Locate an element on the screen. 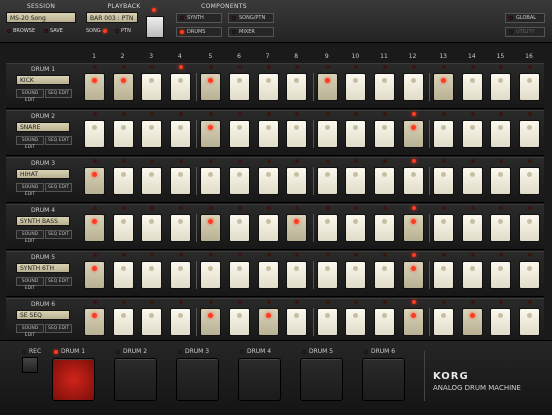  rec-button is located at coordinates (30, 365).